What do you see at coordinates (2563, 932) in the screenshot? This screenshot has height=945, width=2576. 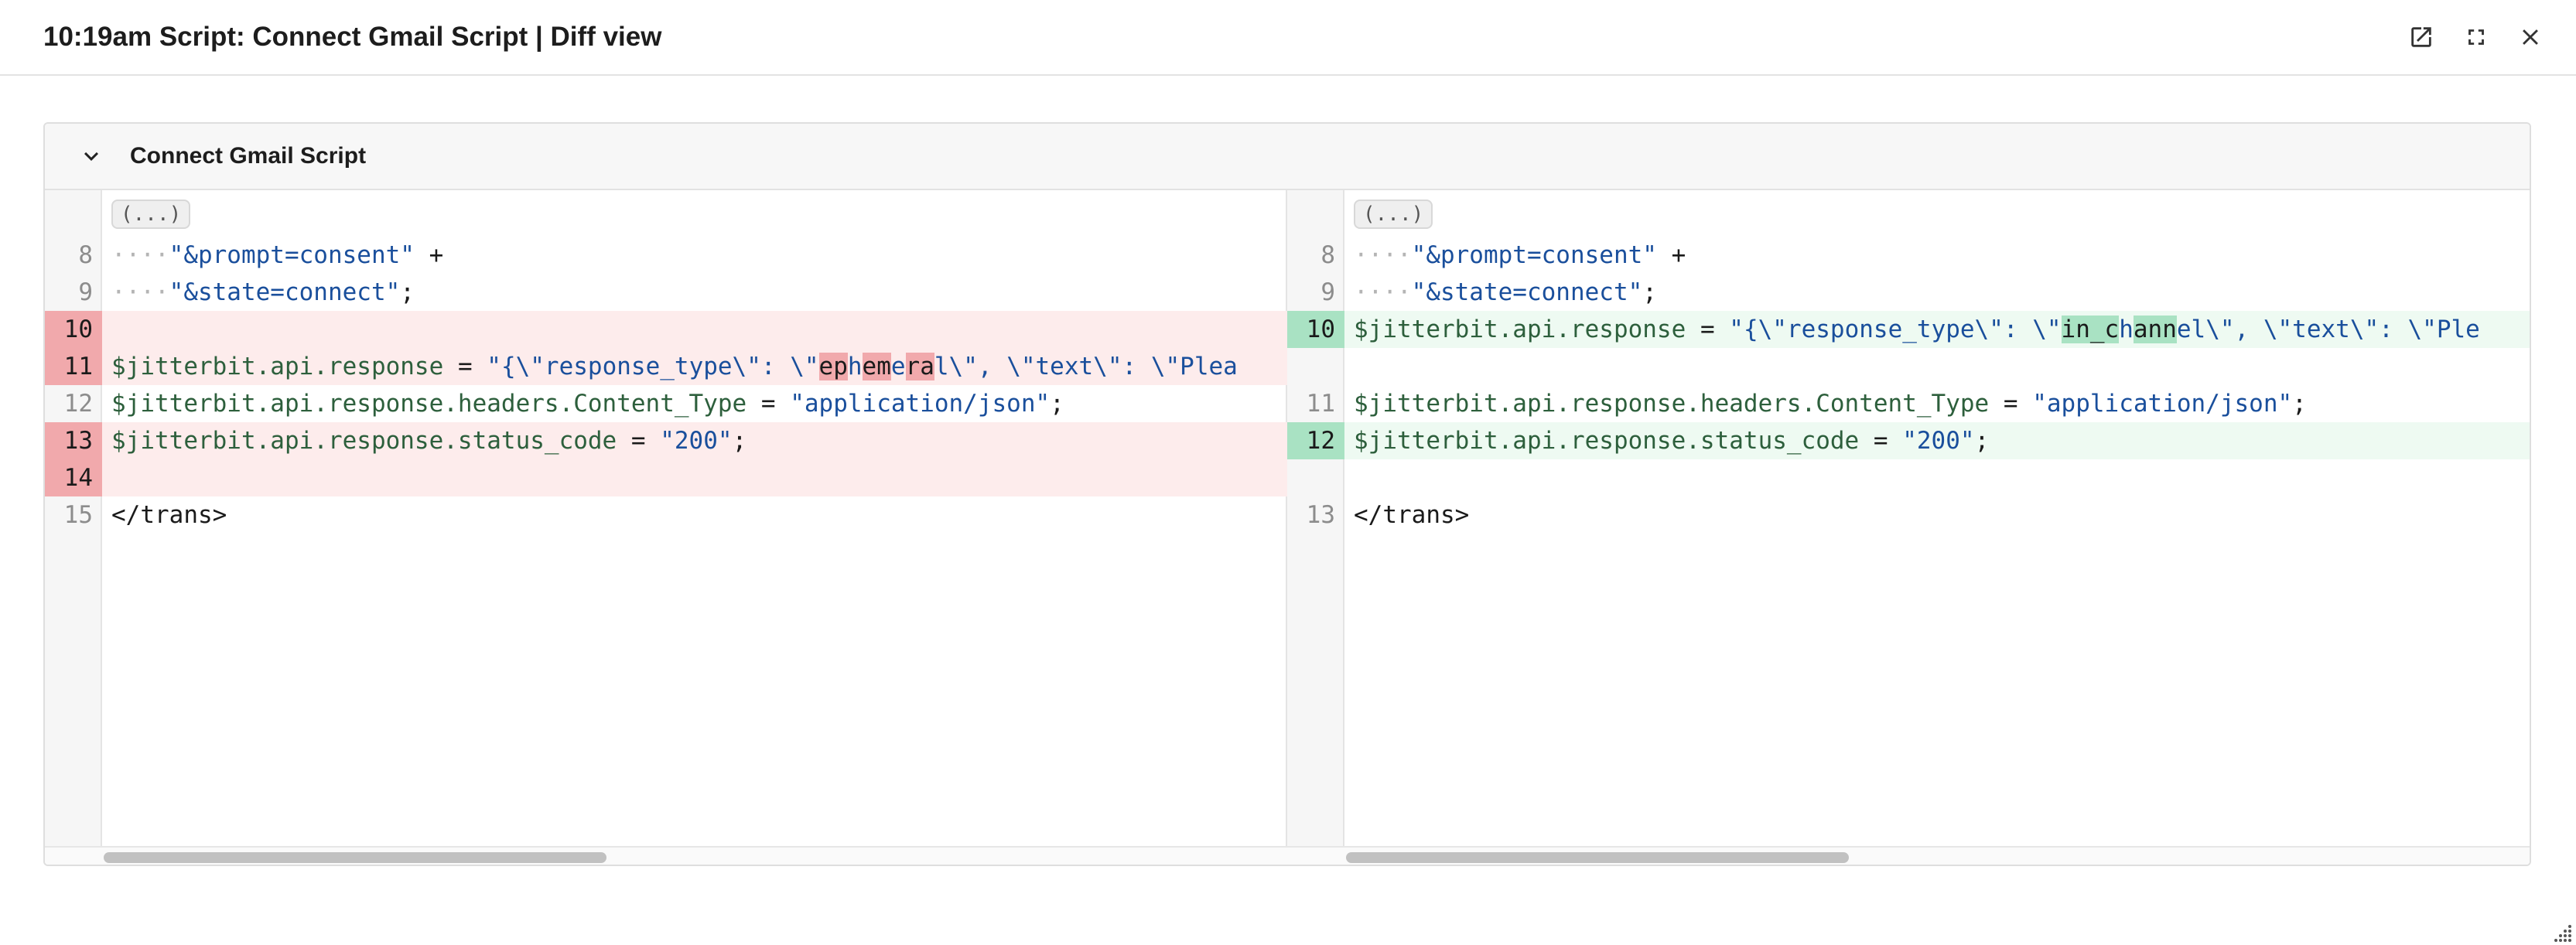 I see `resize-handle-icon` at bounding box center [2563, 932].